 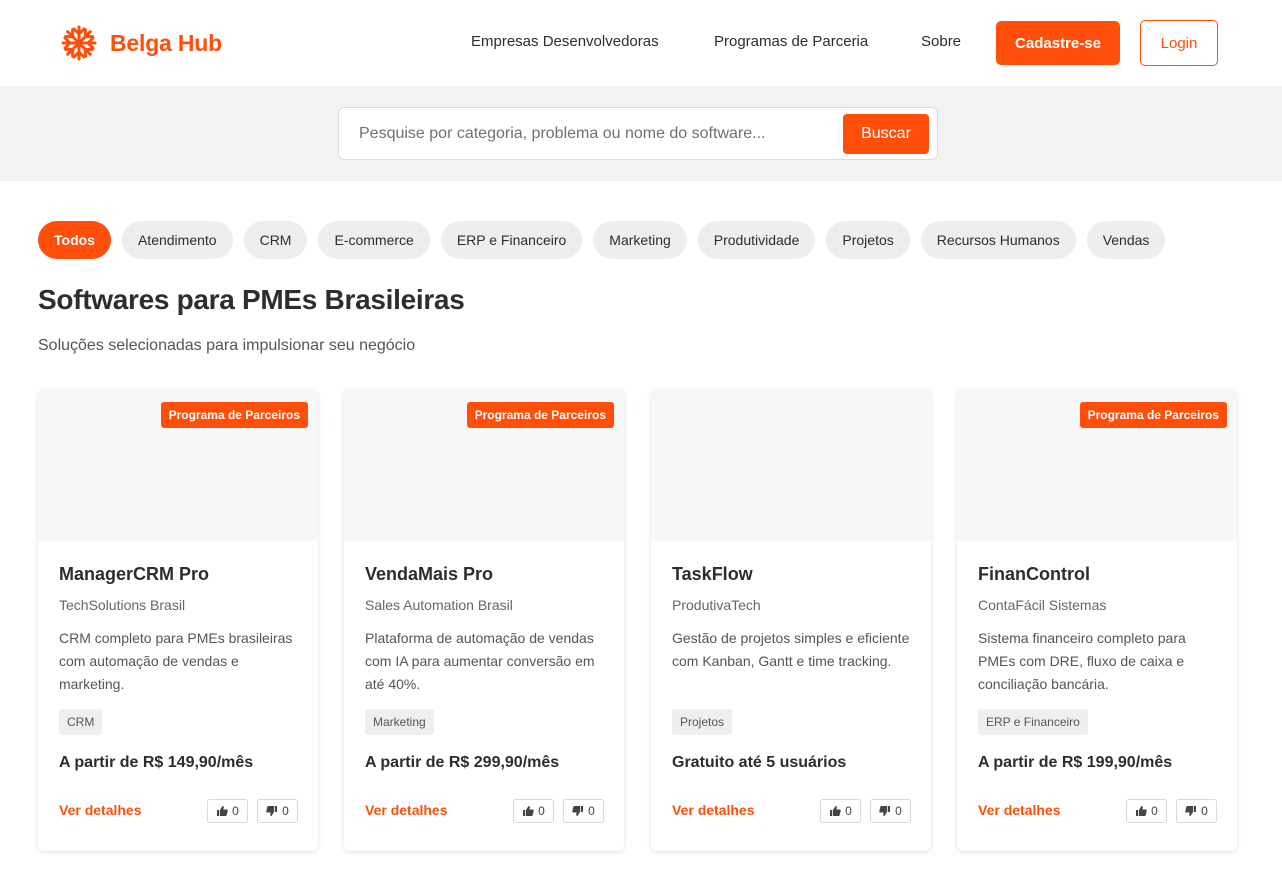 I want to click on search-input, so click(x=599, y=133).